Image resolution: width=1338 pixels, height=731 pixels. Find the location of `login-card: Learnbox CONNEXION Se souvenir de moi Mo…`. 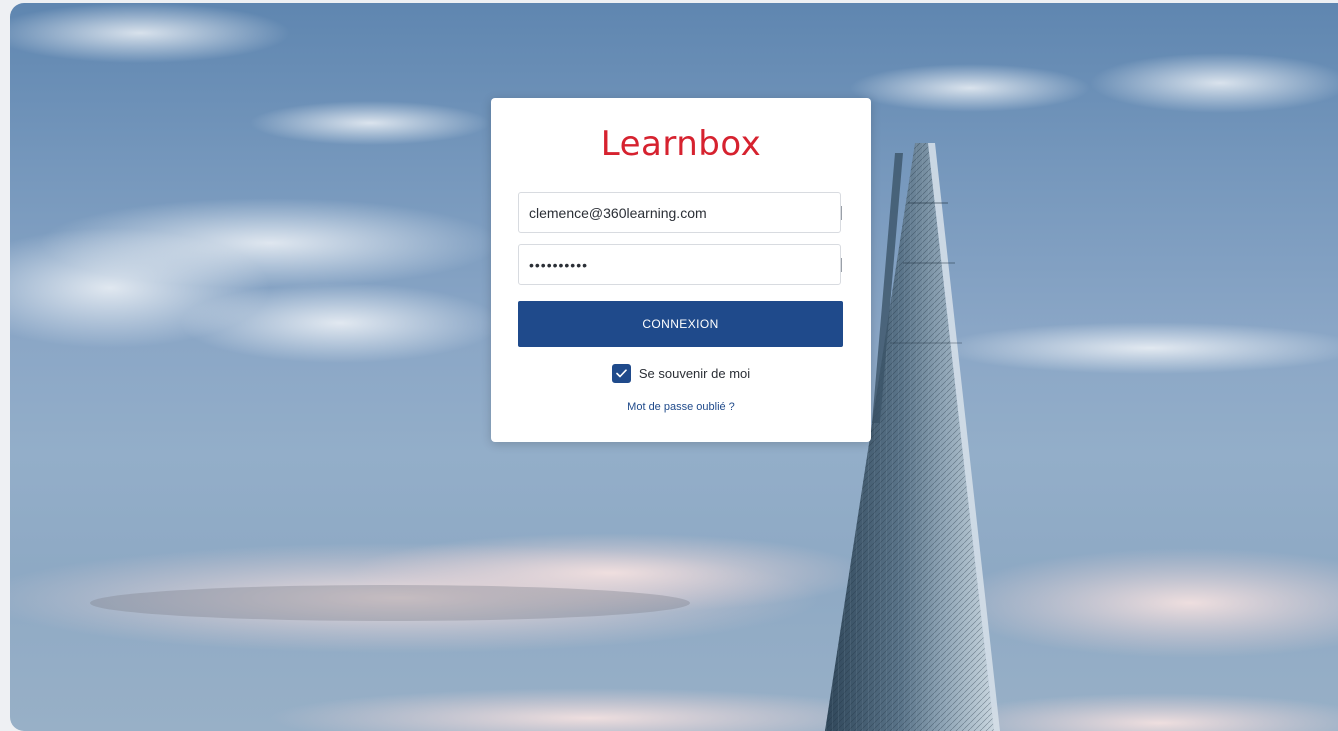

login-card: Learnbox CONNEXION Se souvenir de moi Mo… is located at coordinates (681, 270).